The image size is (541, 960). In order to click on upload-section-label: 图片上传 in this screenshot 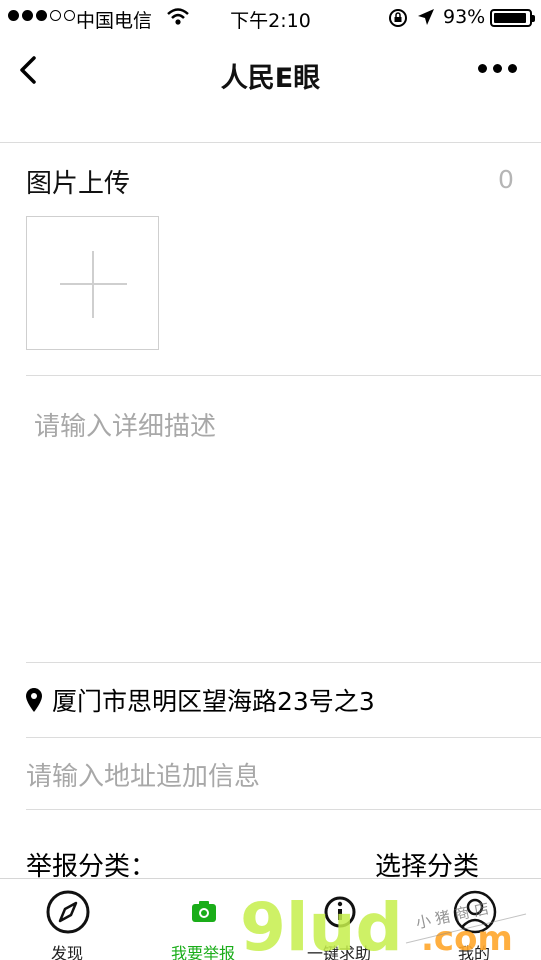, I will do `click(78, 184)`.